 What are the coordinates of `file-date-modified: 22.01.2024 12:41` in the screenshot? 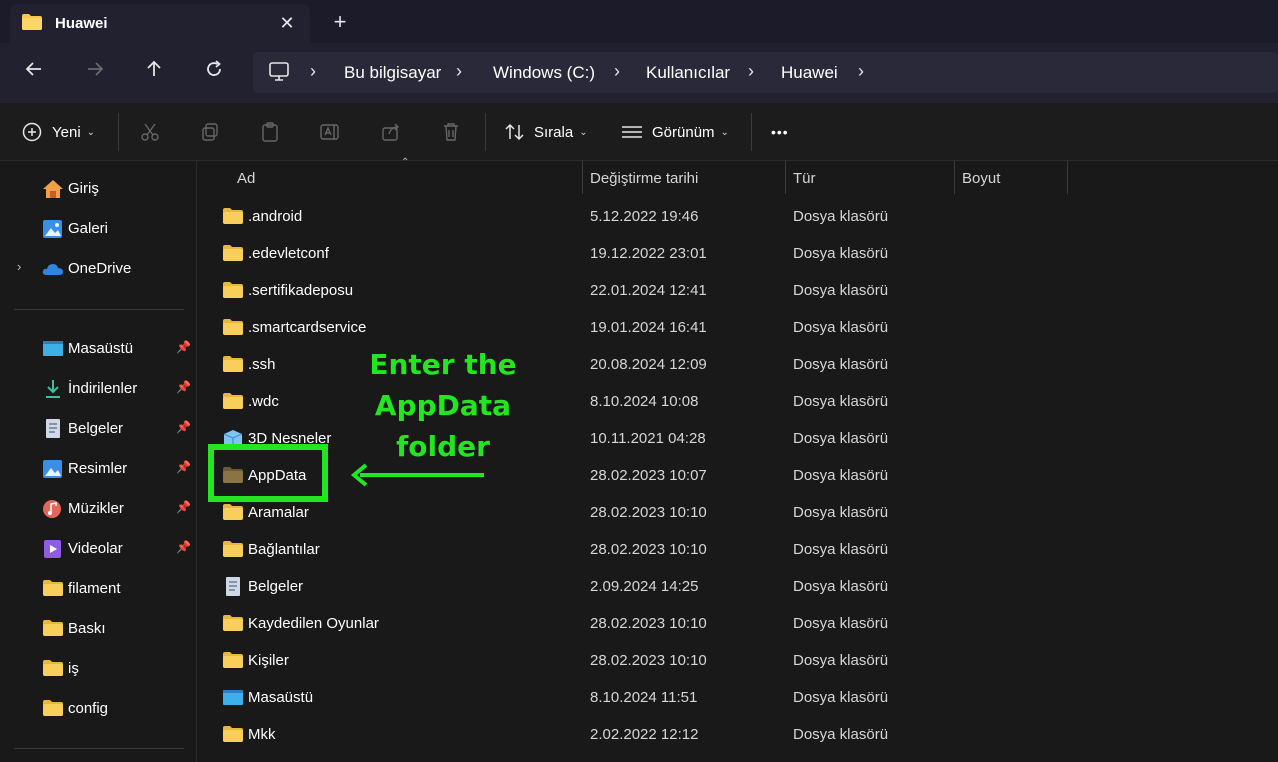 It's located at (648, 290).